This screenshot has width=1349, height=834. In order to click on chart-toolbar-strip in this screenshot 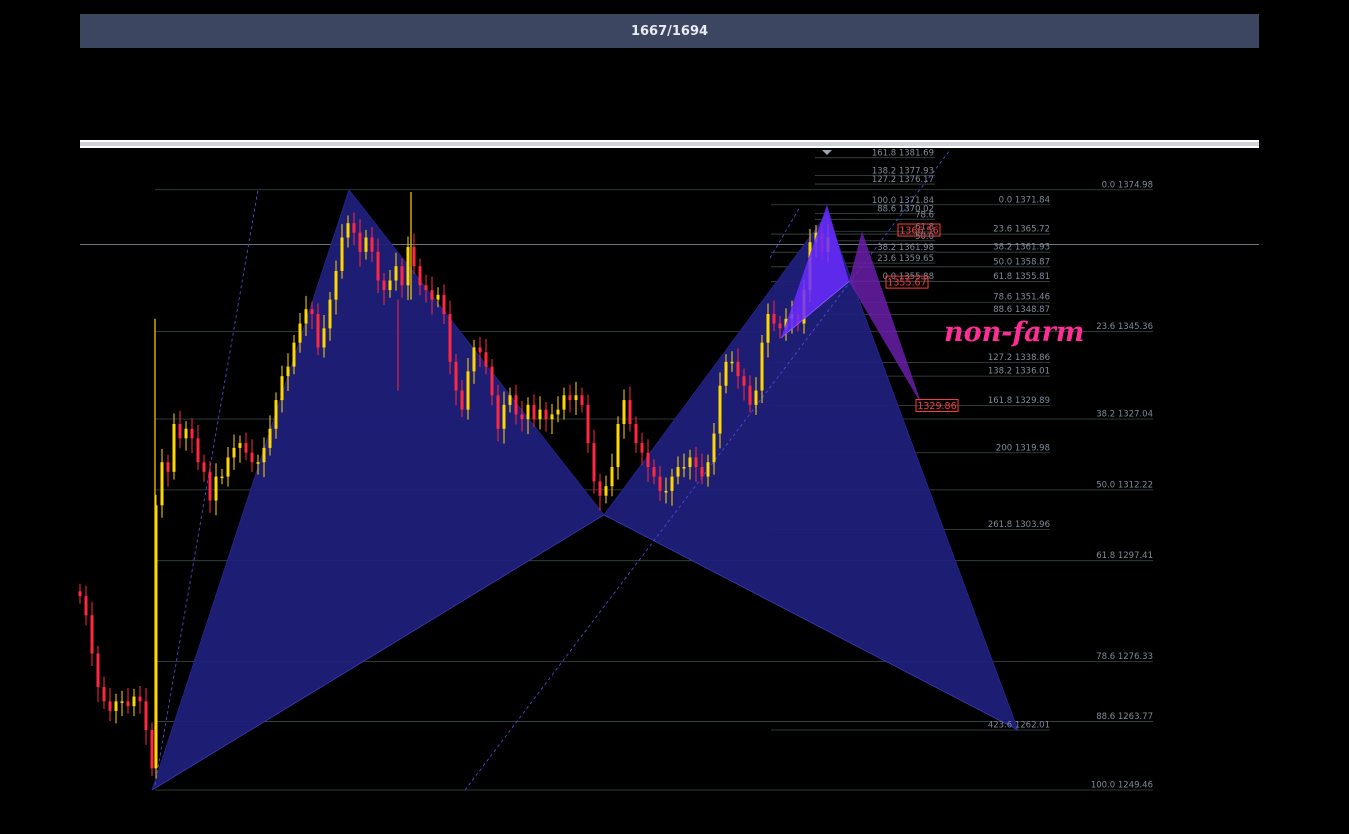, I will do `click(669, 144)`.